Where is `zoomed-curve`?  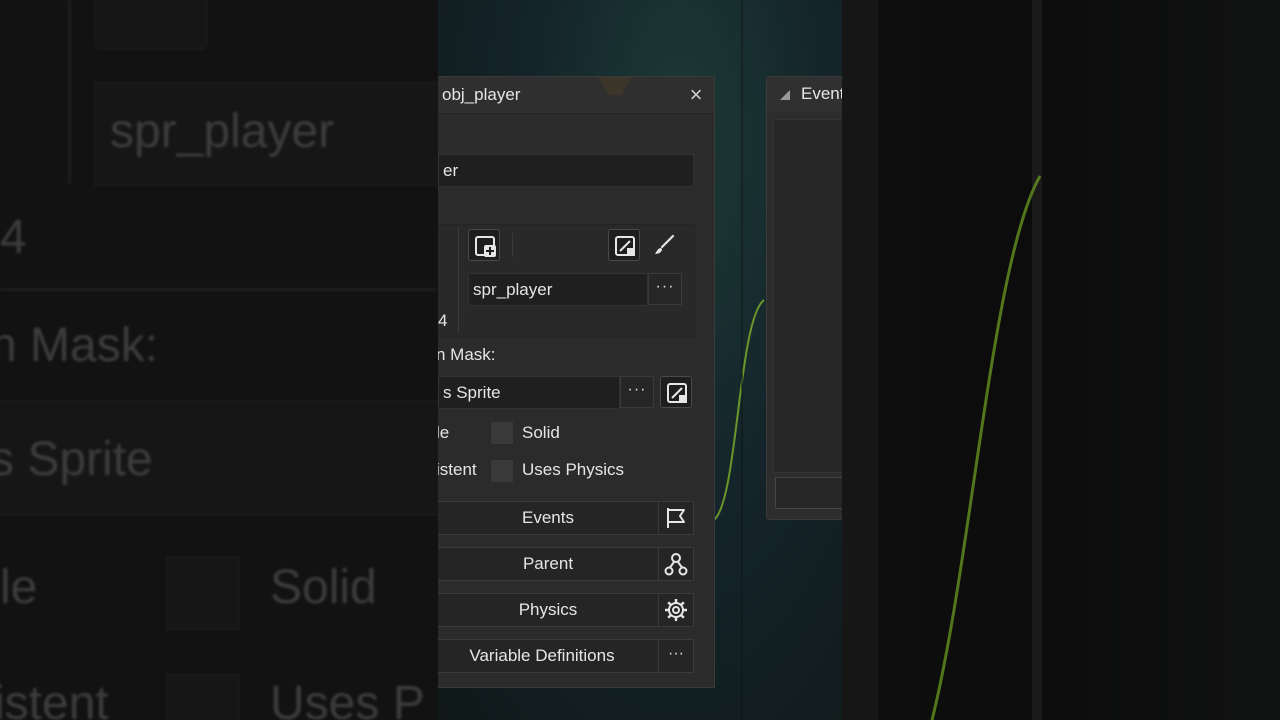 zoomed-curve is located at coordinates (986, 447).